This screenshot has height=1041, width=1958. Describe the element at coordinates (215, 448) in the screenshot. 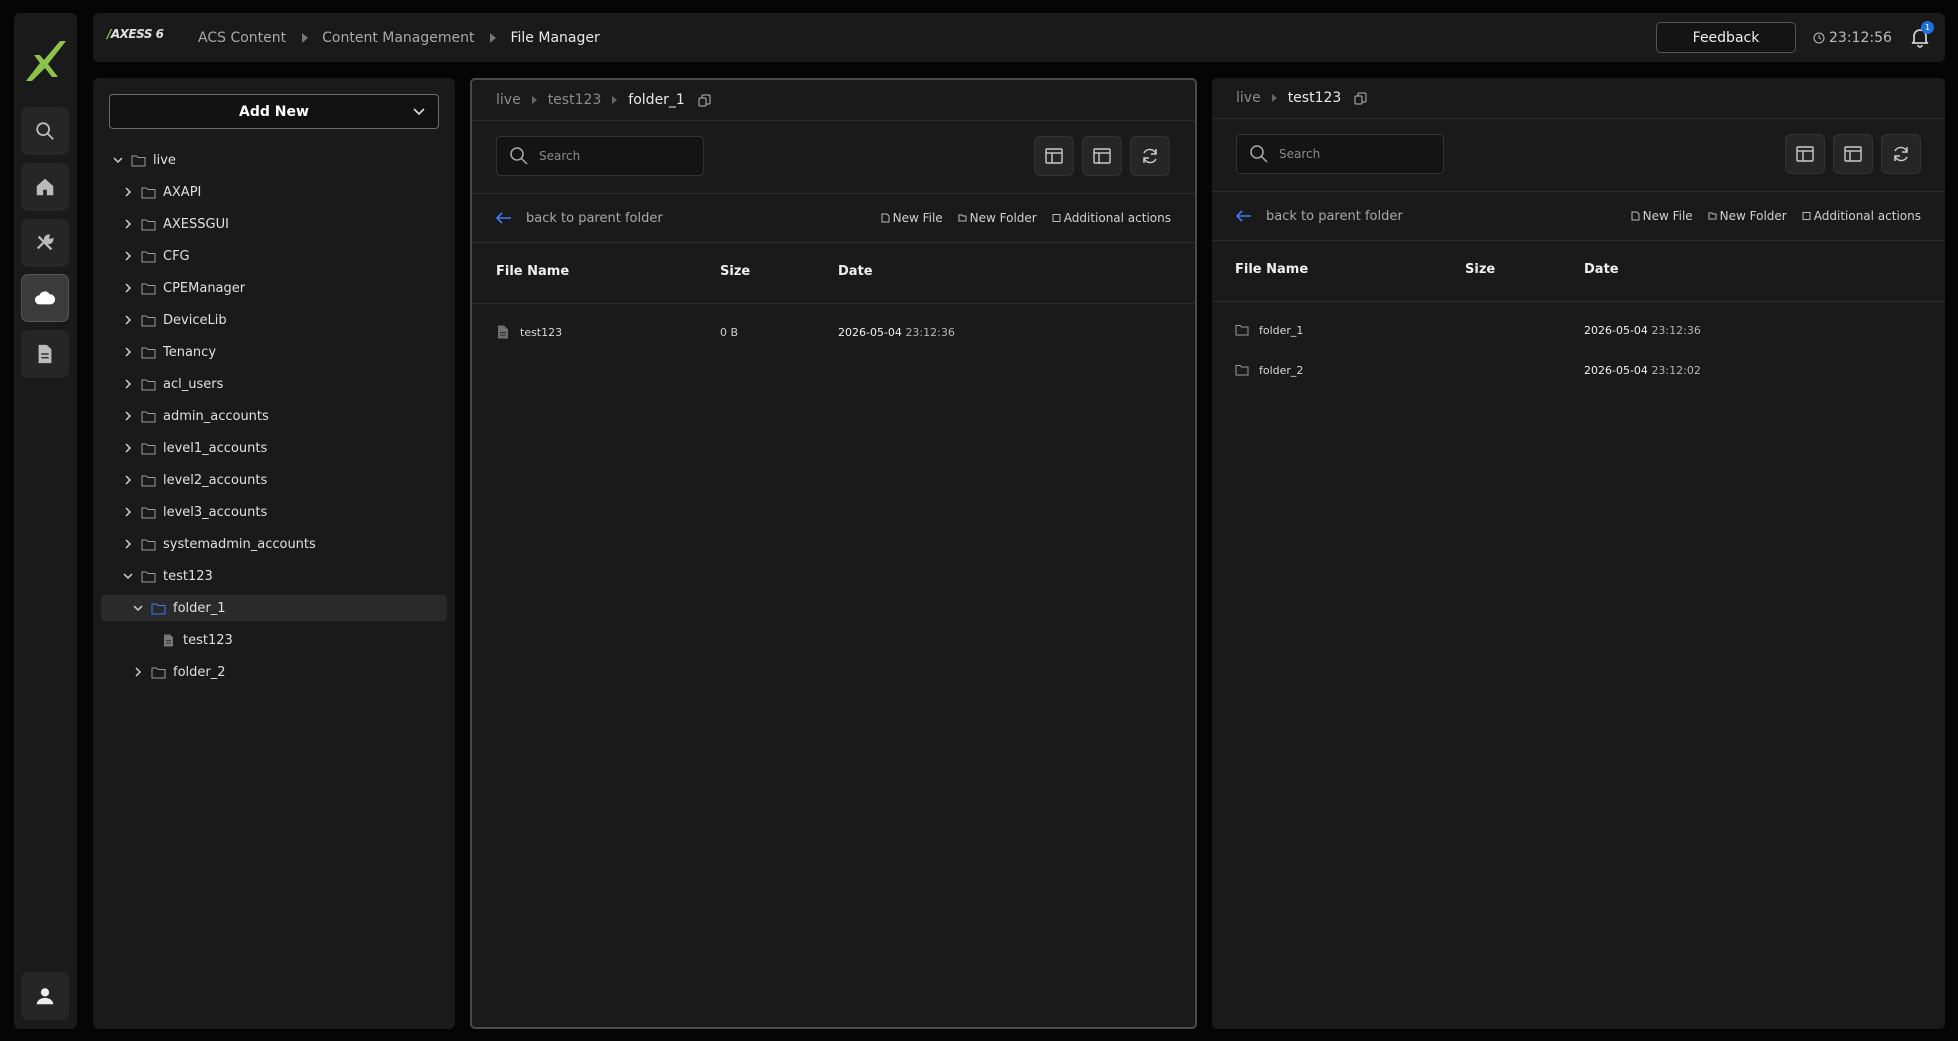

I see `tree-item-label: level1_accounts` at that location.